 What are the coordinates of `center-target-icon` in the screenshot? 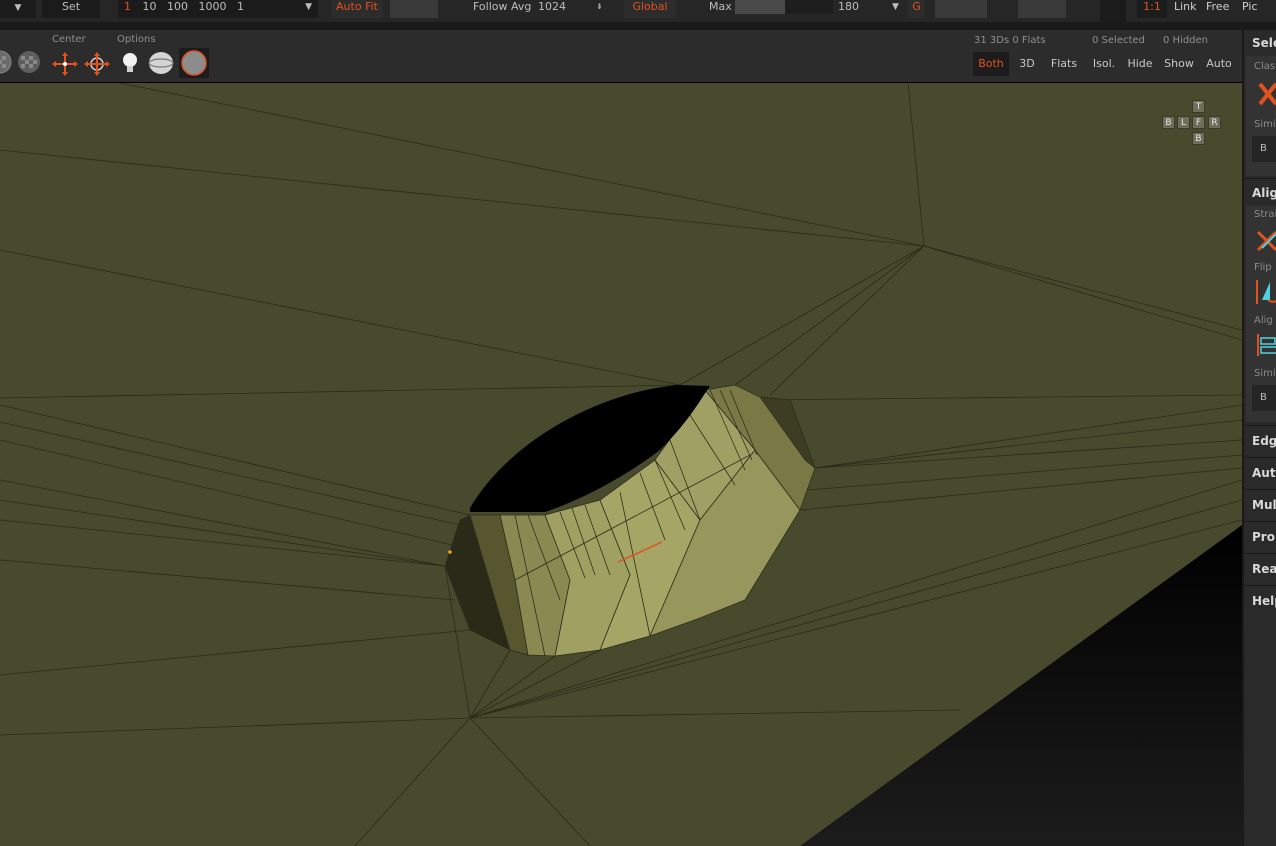 It's located at (97, 64).